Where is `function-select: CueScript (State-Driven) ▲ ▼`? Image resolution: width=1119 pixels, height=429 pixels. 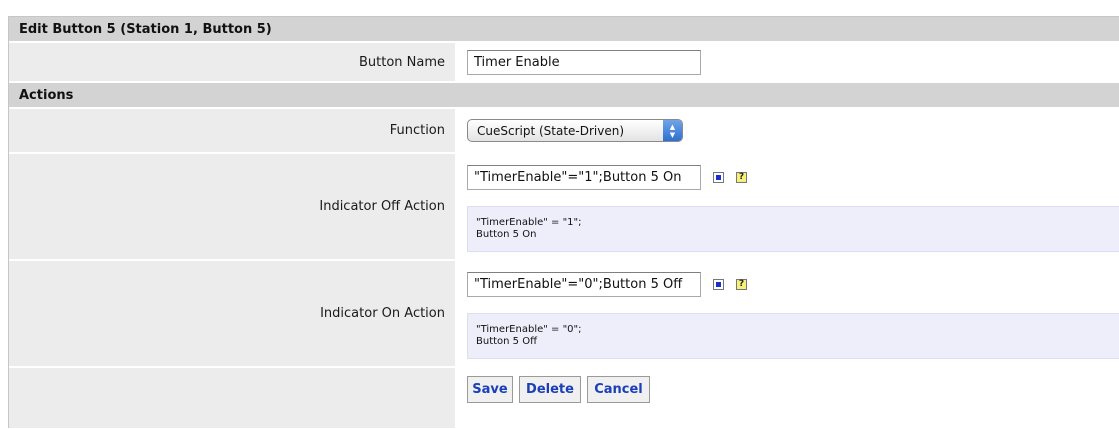 function-select: CueScript (State-Driven) ▲ ▼ is located at coordinates (575, 130).